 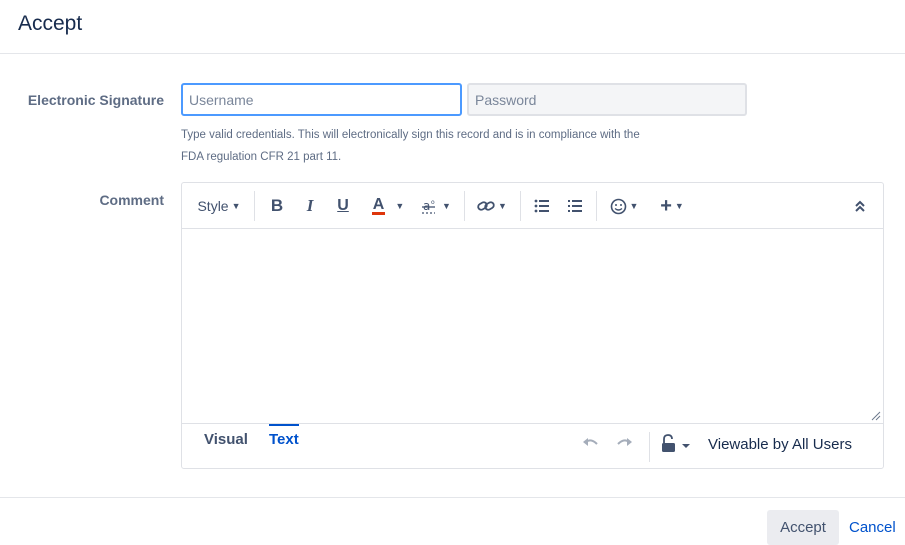 I want to click on more-formatting-button: a o ▼, so click(x=436, y=206).